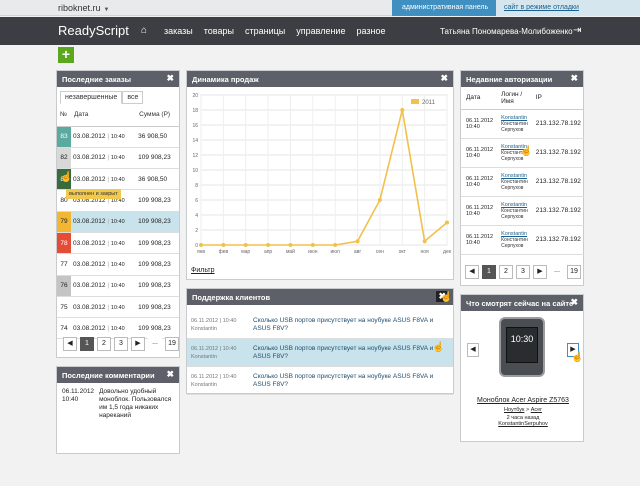 The width and height of the screenshot is (640, 486). Describe the element at coordinates (480, 236) in the screenshot. I see `auth-date-text: 06.11.2012` at that location.